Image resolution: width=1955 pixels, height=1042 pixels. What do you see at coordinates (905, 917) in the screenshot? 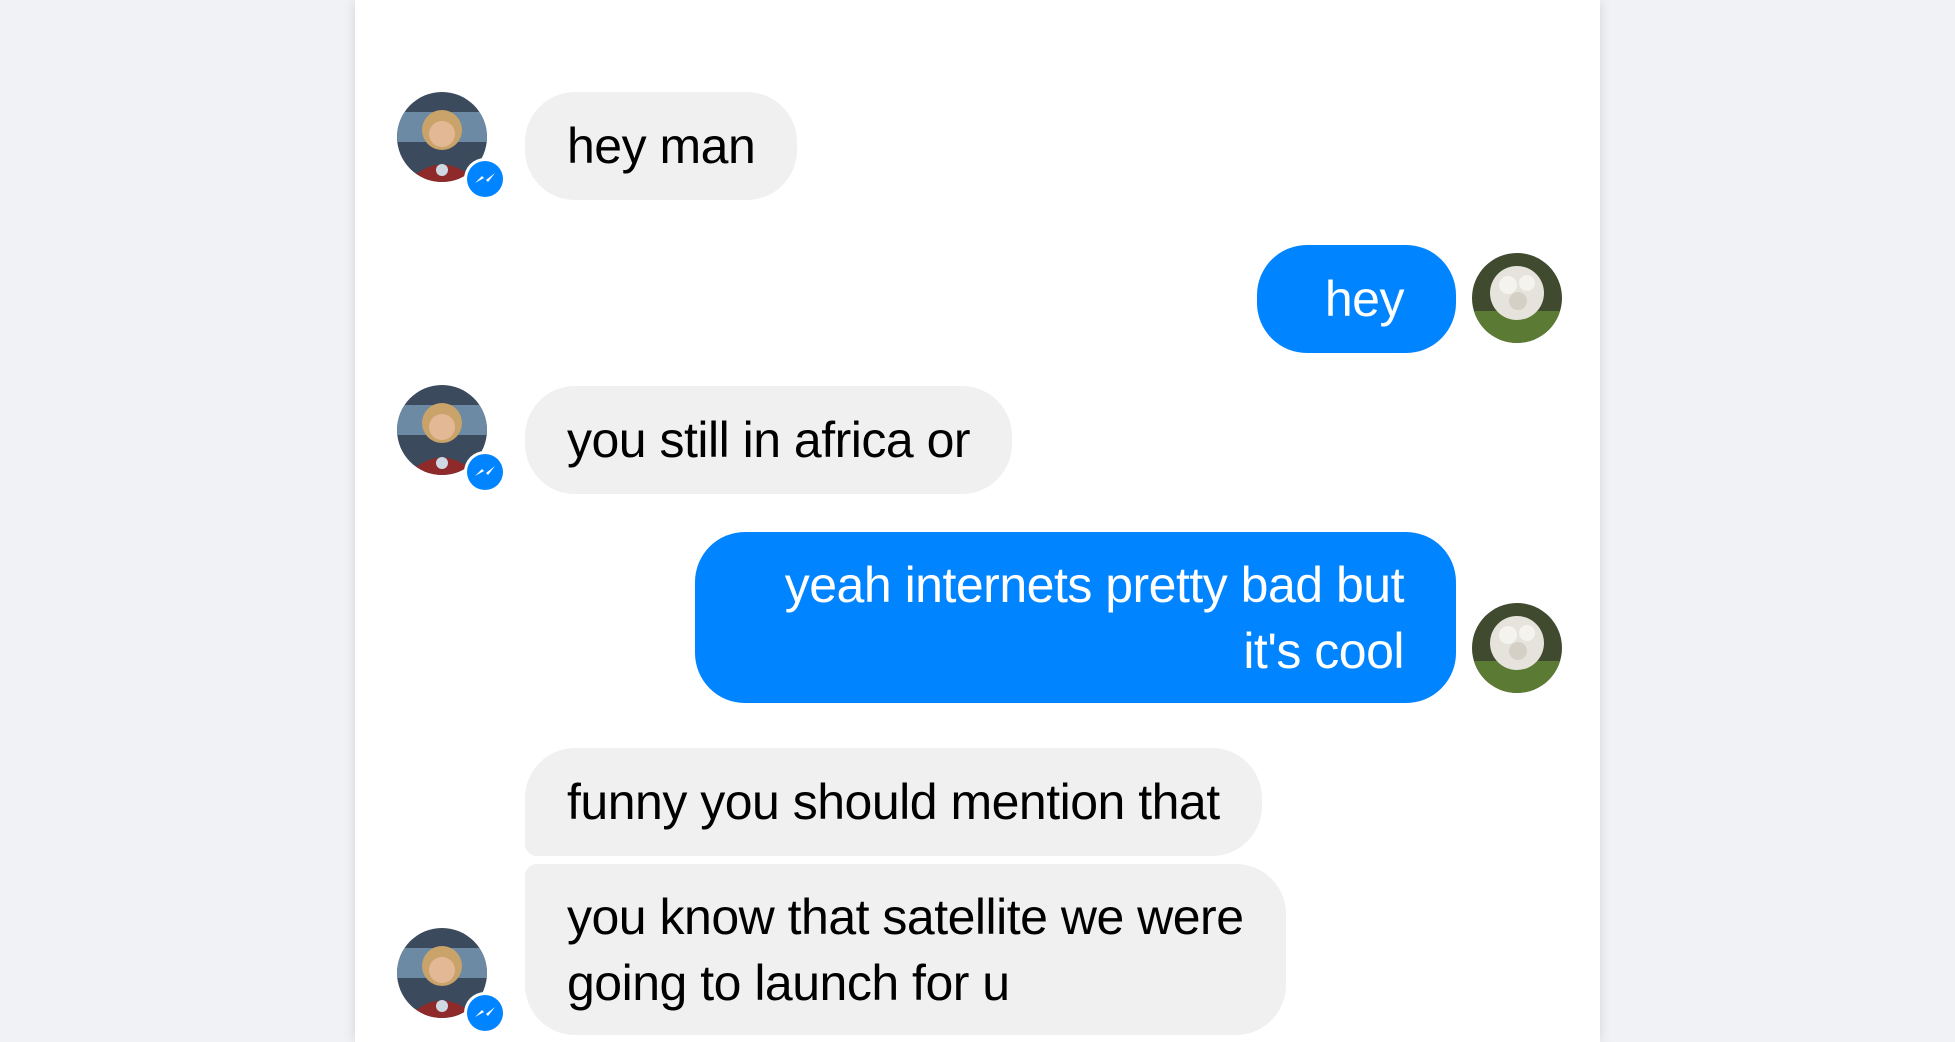
I see `message-text-line: you know that satellite we were` at bounding box center [905, 917].